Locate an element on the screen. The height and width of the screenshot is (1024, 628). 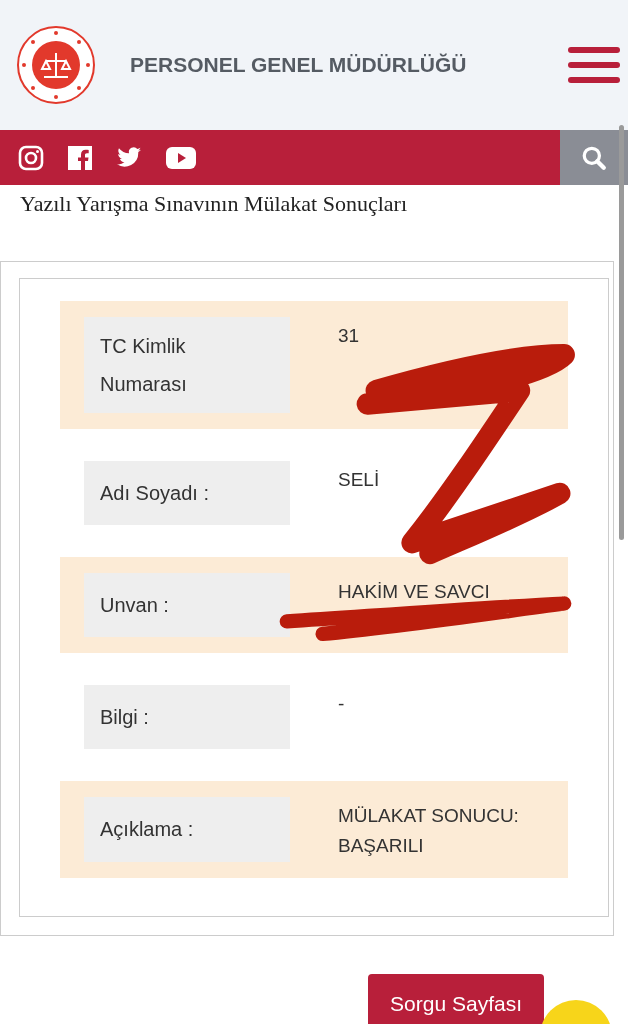
emblem-logo is located at coordinates (56, 65).